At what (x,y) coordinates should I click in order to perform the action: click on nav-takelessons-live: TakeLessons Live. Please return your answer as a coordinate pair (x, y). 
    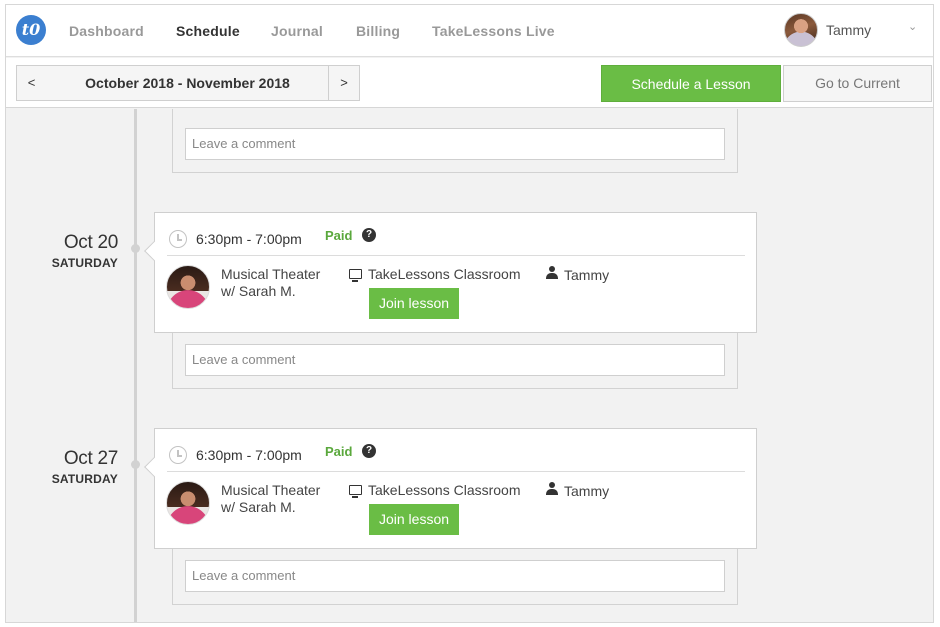
    Looking at the image, I should click on (493, 31).